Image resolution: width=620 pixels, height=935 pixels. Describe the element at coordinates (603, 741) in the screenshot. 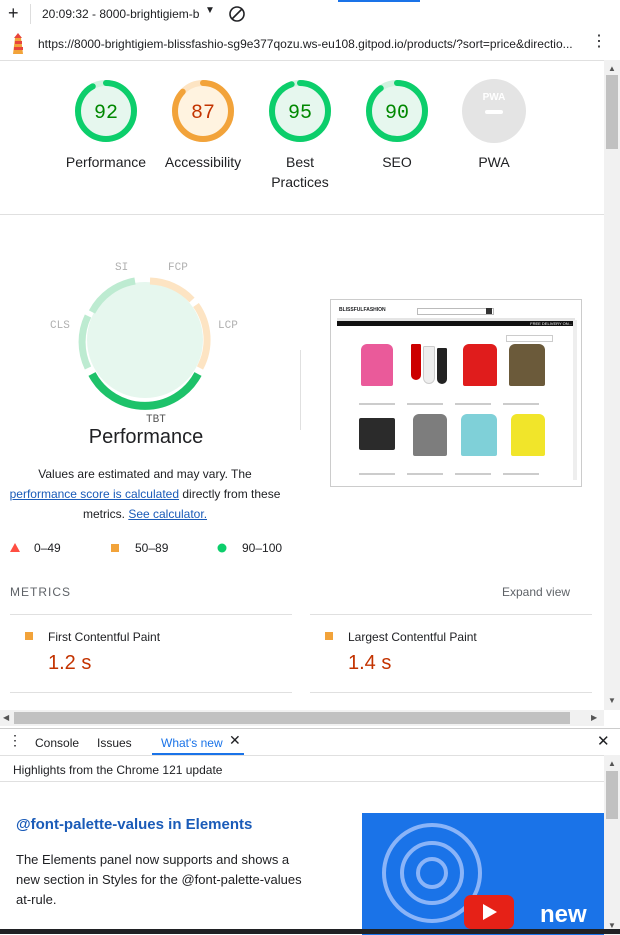

I see `close-drawer-icon: ✕` at that location.